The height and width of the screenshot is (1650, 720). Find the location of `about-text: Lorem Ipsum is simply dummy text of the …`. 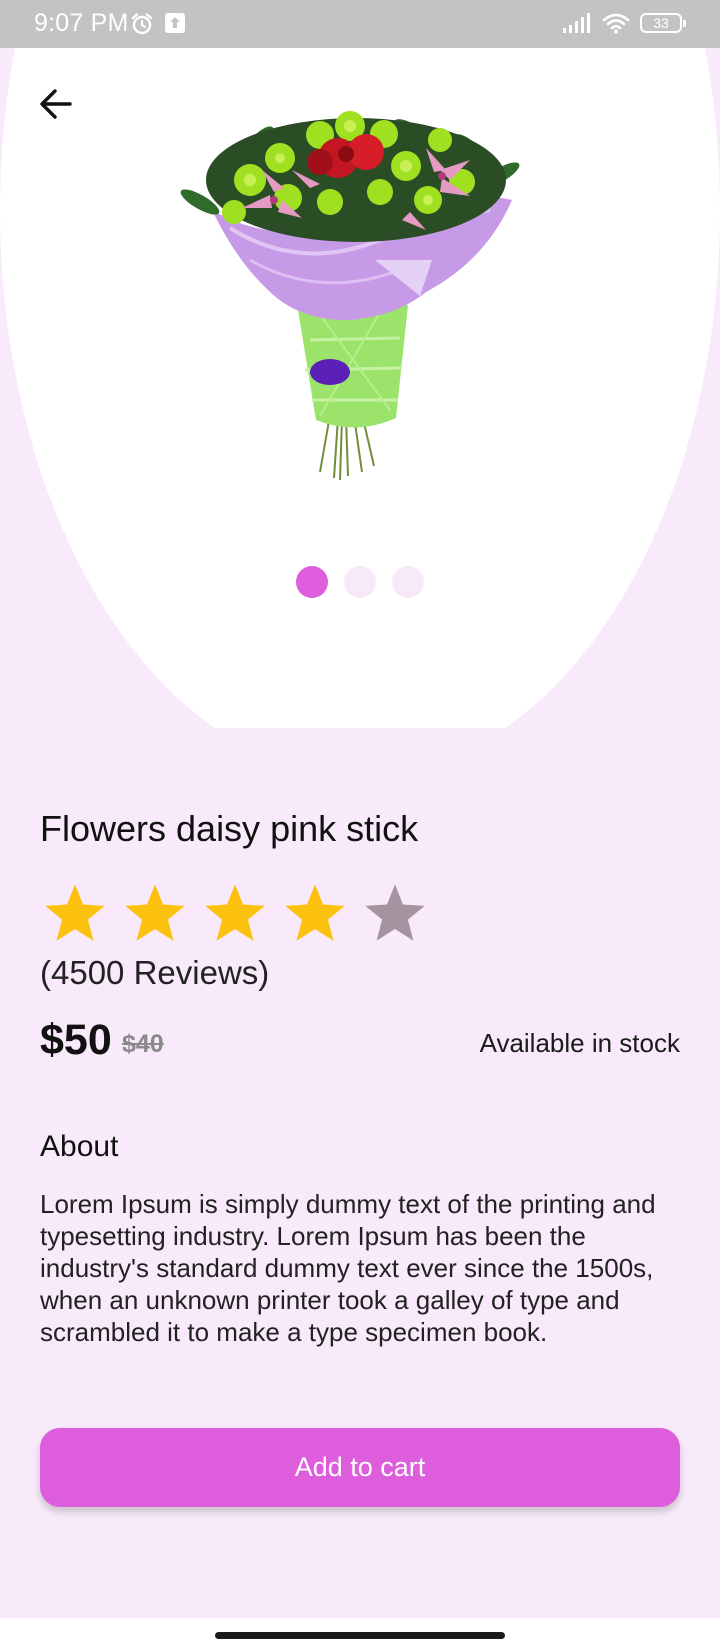

about-text: Lorem Ipsum is simply dummy text of the … is located at coordinates (348, 1268).